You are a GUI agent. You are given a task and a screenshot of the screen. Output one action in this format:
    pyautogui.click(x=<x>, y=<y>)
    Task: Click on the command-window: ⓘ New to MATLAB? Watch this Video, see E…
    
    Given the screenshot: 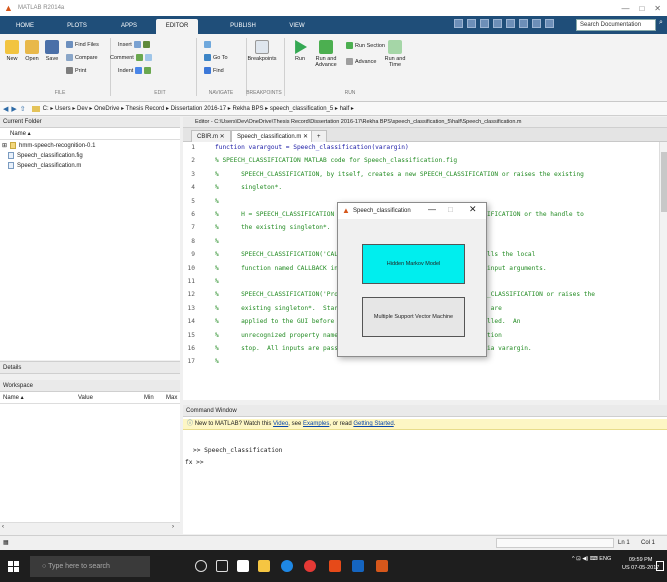 What is the action you would take?
    pyautogui.click(x=425, y=475)
    